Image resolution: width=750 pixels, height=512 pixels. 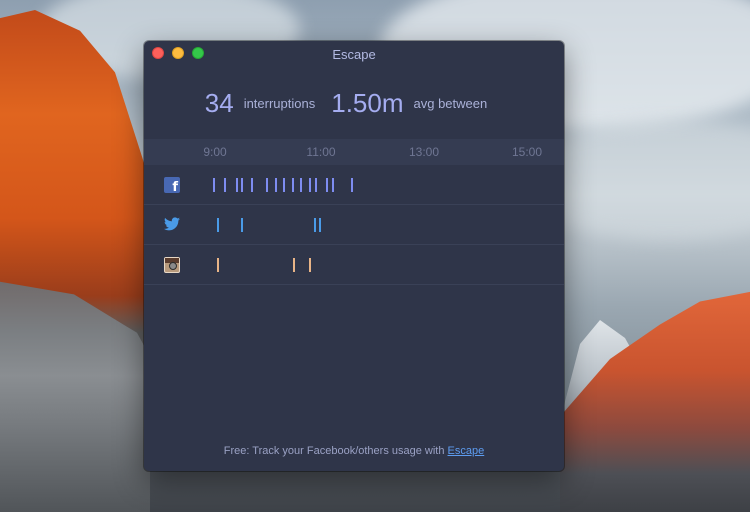 What do you see at coordinates (321, 152) in the screenshot?
I see `tick-11: 11:00` at bounding box center [321, 152].